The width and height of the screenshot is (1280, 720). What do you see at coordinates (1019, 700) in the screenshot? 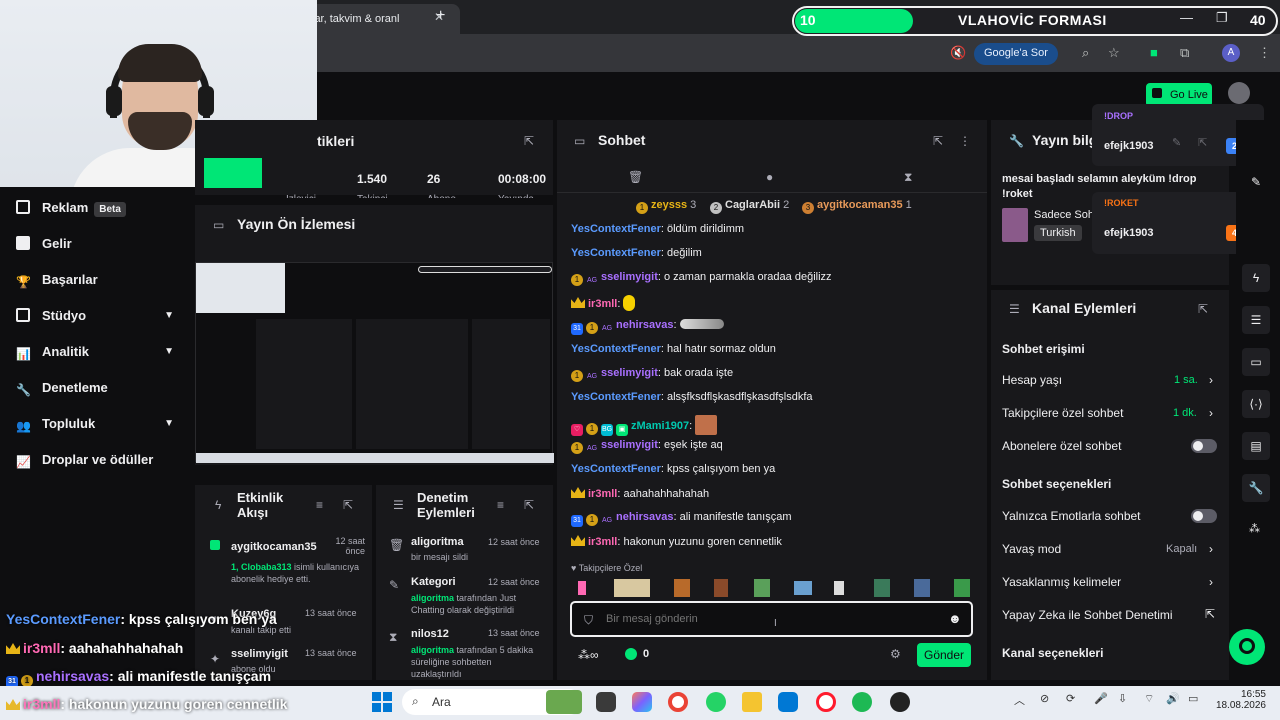
I see `tray-overflow-icon: ︿` at bounding box center [1019, 700].